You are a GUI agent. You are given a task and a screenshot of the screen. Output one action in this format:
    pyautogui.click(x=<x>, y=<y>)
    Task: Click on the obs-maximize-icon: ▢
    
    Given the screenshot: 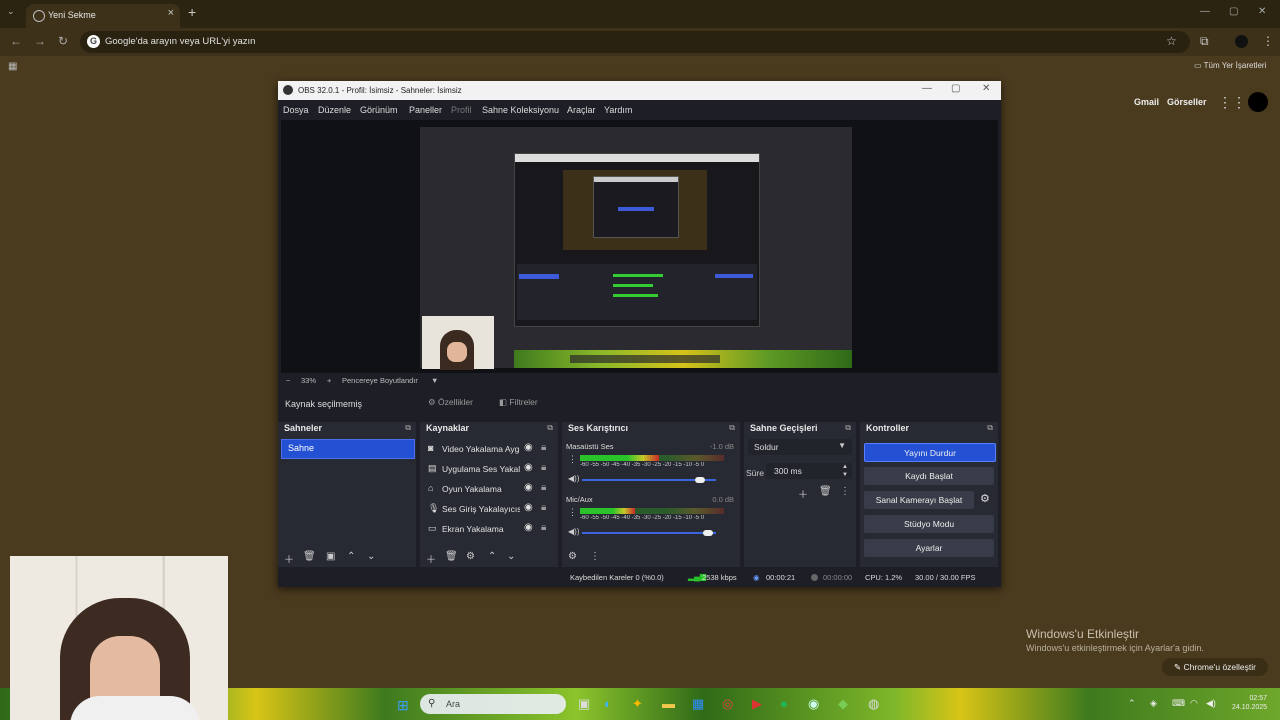 What is the action you would take?
    pyautogui.click(x=955, y=88)
    